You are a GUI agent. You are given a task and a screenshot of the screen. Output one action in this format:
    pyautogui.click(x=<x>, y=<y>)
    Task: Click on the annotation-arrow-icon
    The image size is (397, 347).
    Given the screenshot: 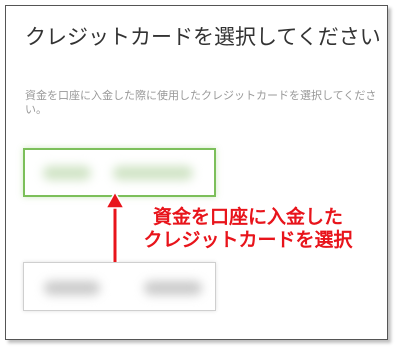 What is the action you would take?
    pyautogui.click(x=115, y=226)
    